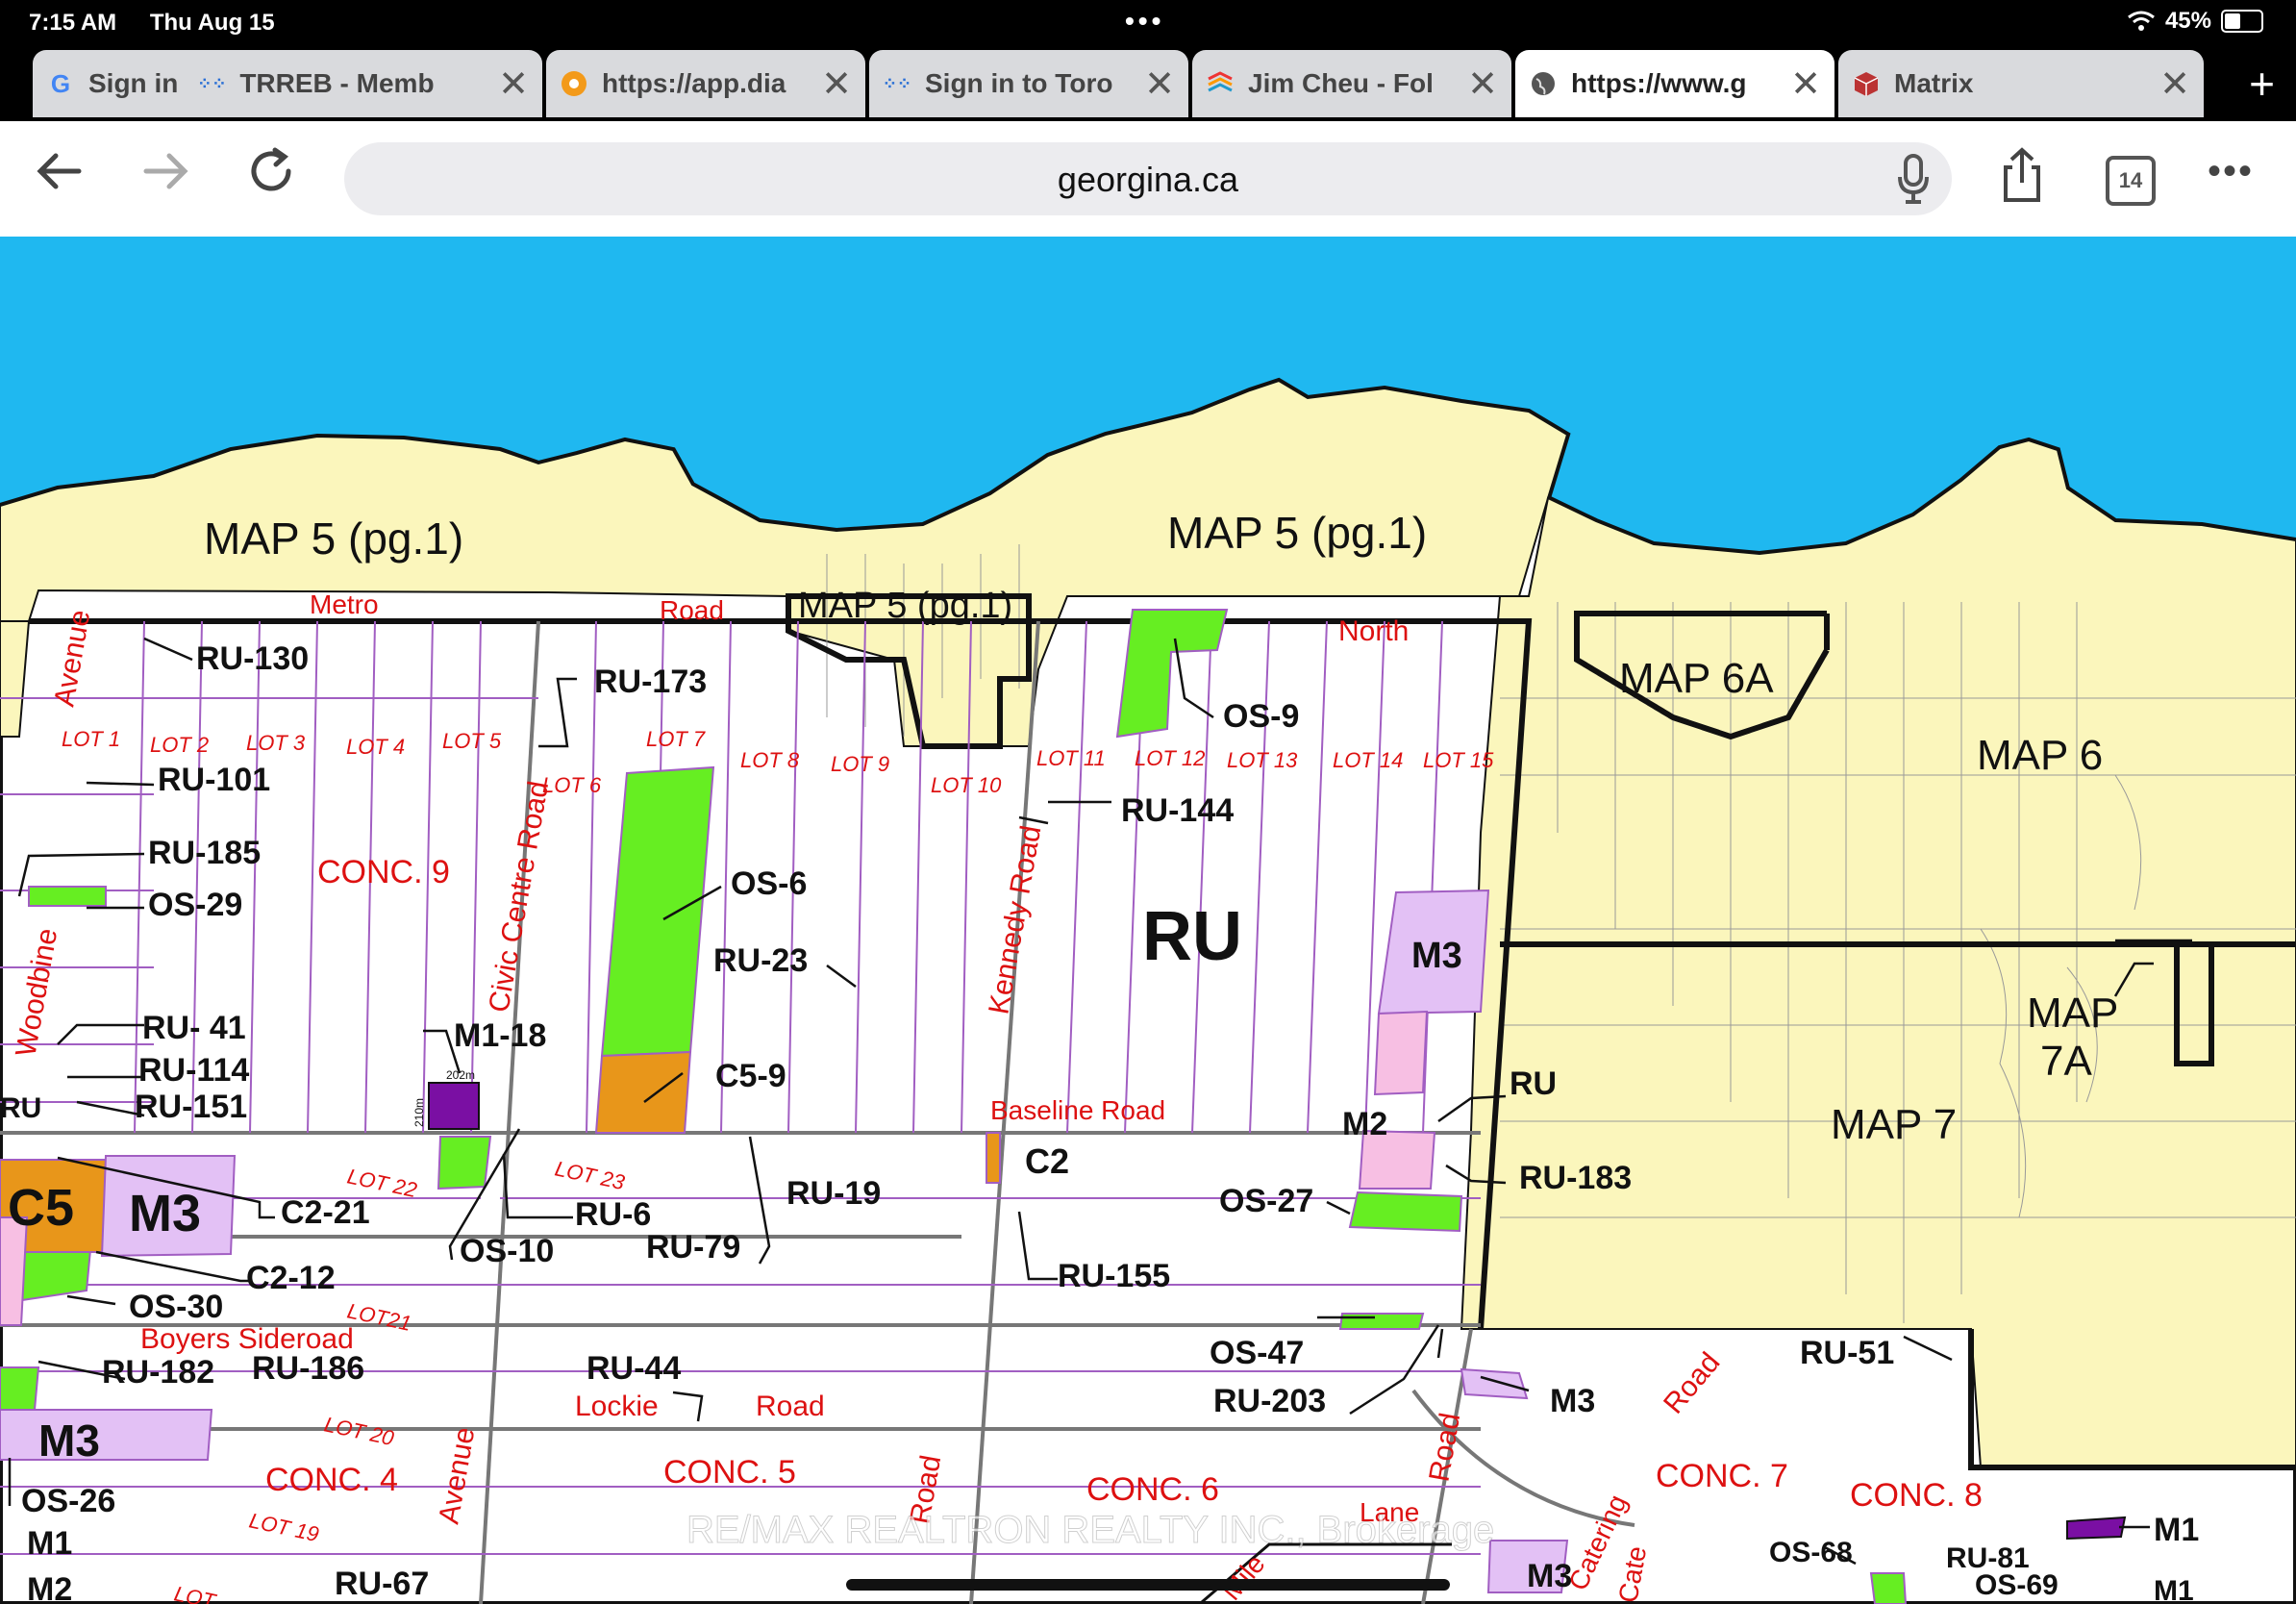 The image size is (2296, 1604). What do you see at coordinates (1894, 1124) in the screenshot?
I see `map-ref-label: MAP 7` at bounding box center [1894, 1124].